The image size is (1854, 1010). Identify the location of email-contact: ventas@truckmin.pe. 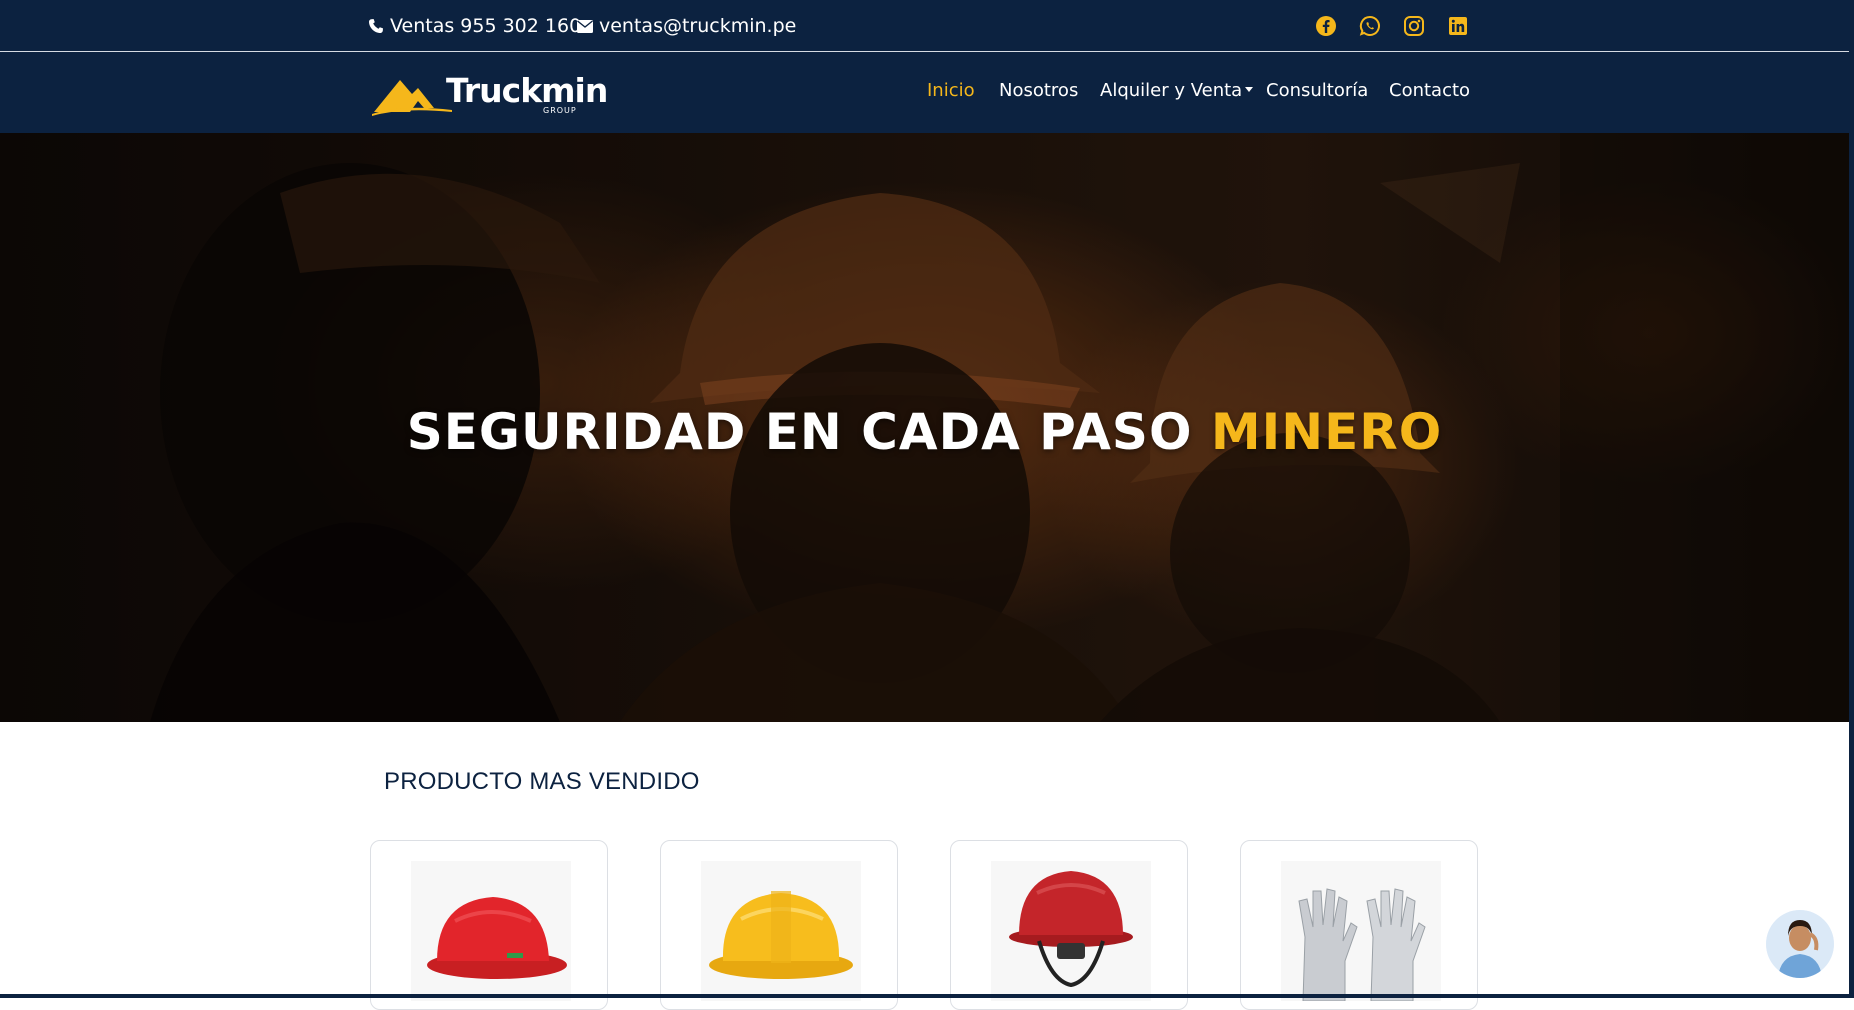
(686, 26).